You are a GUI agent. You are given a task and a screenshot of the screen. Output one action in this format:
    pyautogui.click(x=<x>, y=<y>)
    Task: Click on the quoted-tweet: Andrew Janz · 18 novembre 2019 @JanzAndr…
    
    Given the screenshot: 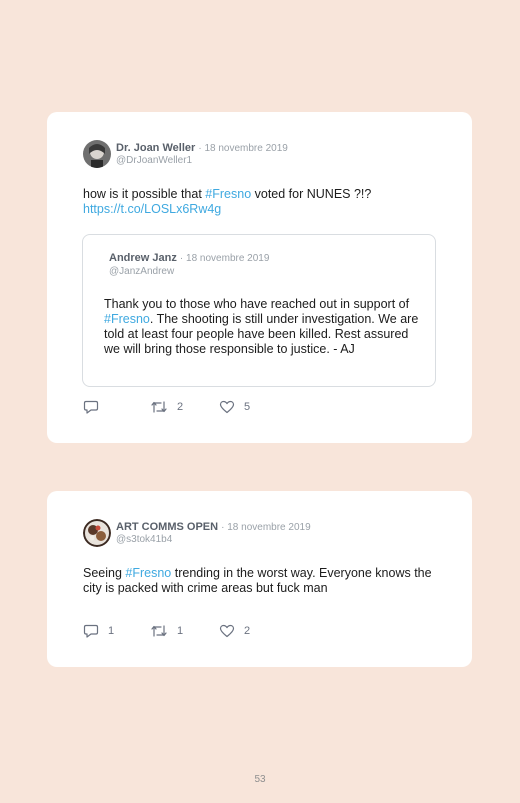 What is the action you would take?
    pyautogui.click(x=259, y=310)
    